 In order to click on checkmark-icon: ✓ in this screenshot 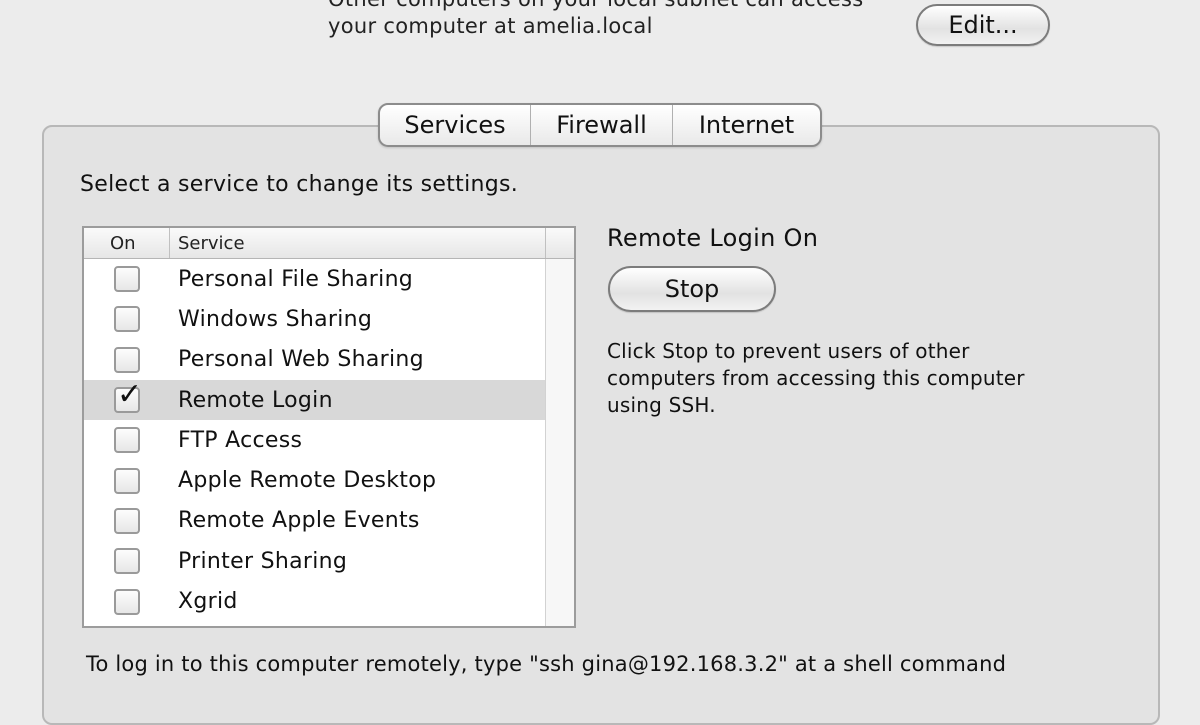, I will do `click(130, 395)`.